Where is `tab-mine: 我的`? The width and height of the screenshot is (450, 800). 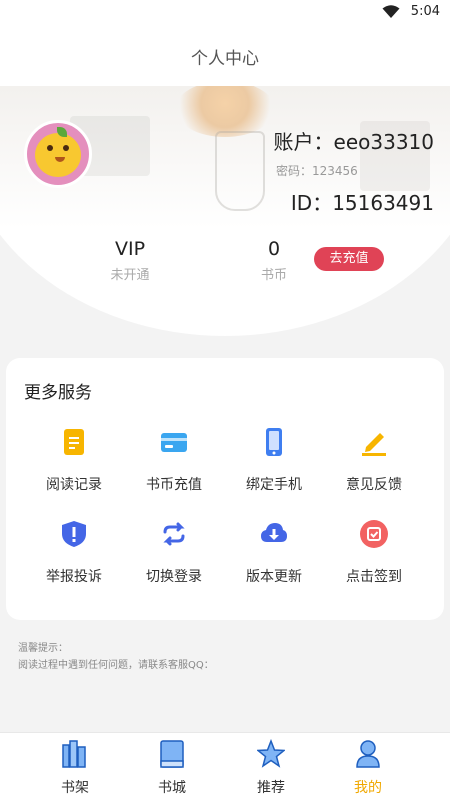
tab-mine: 我的 is located at coordinates (368, 768).